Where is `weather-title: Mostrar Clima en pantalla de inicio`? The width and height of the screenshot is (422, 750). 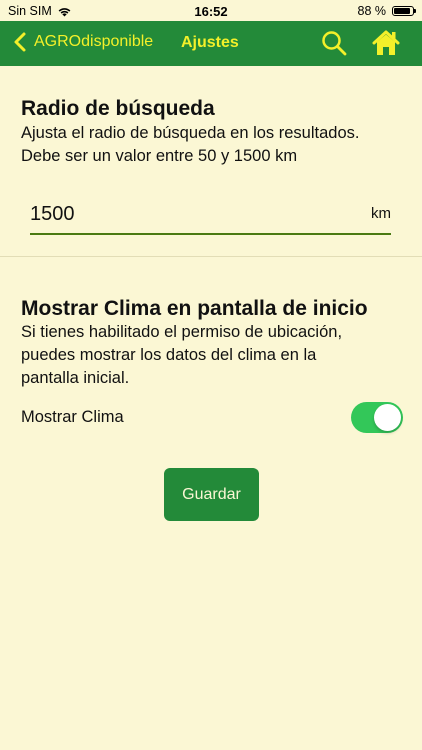 weather-title: Mostrar Clima en pantalla de inicio is located at coordinates (194, 308).